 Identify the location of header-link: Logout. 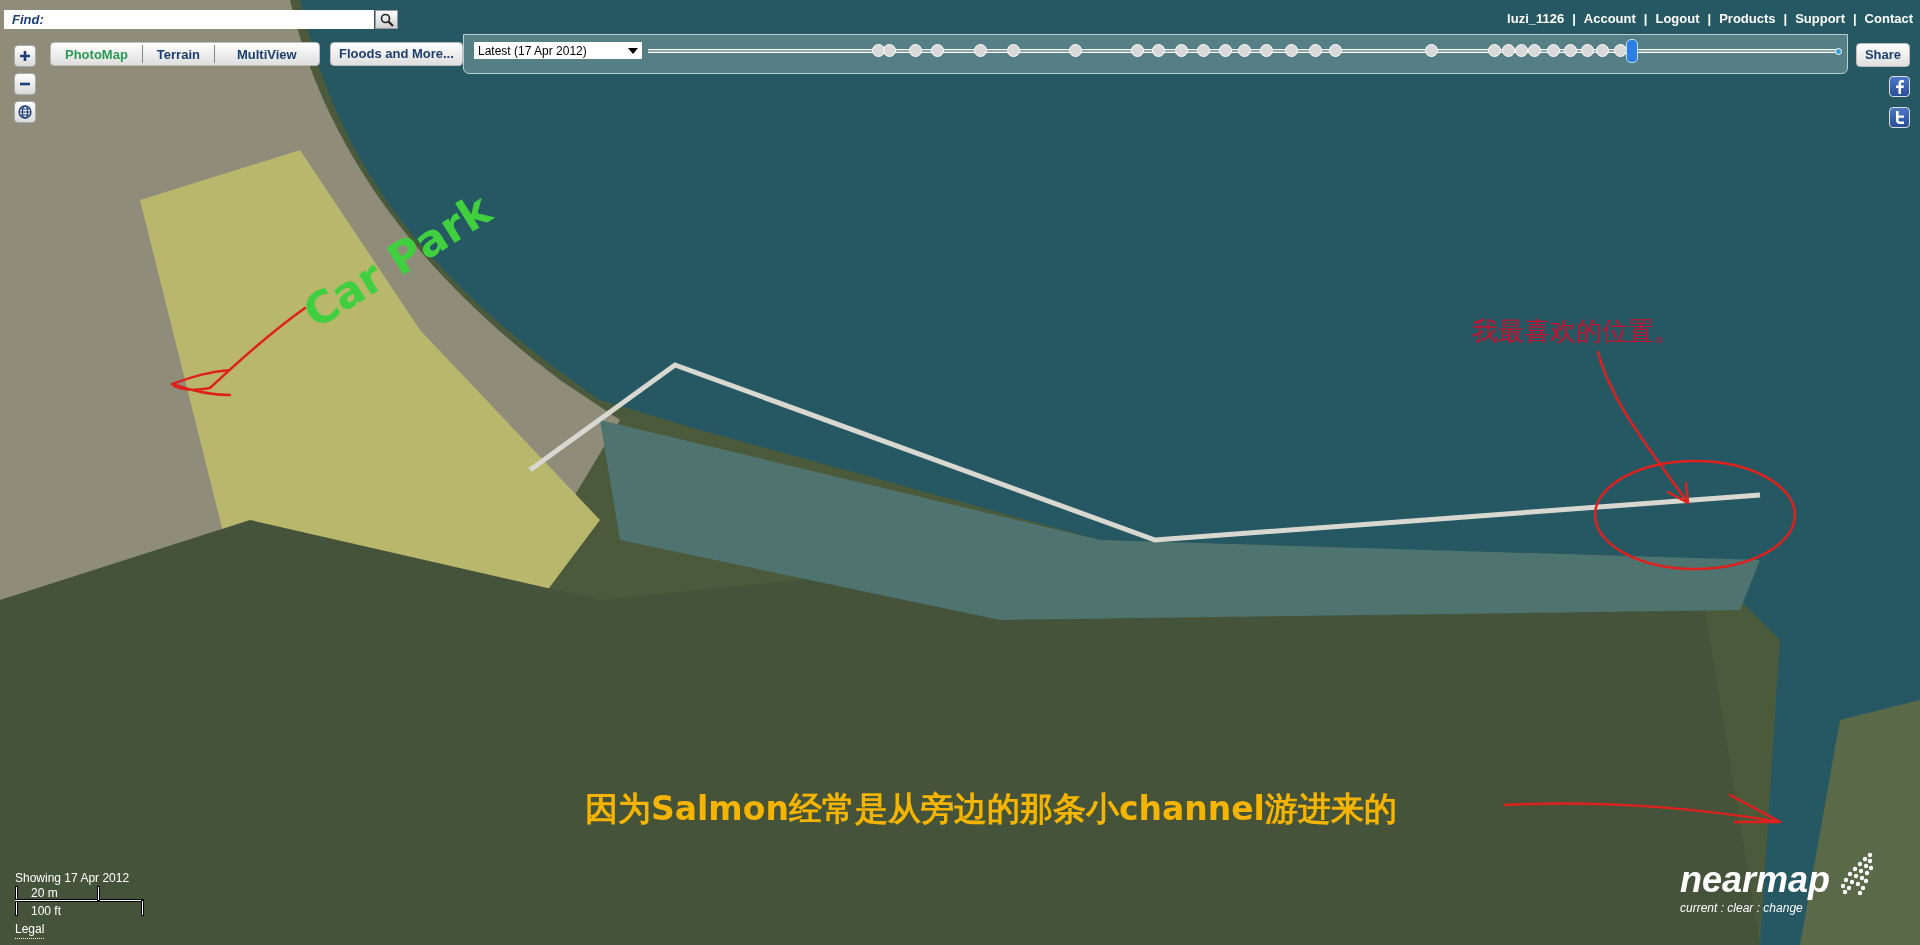
(1677, 19).